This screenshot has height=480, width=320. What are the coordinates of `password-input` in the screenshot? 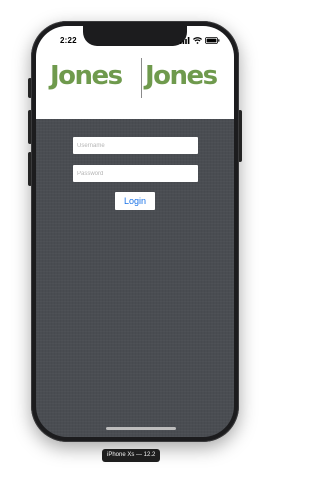 It's located at (135, 173).